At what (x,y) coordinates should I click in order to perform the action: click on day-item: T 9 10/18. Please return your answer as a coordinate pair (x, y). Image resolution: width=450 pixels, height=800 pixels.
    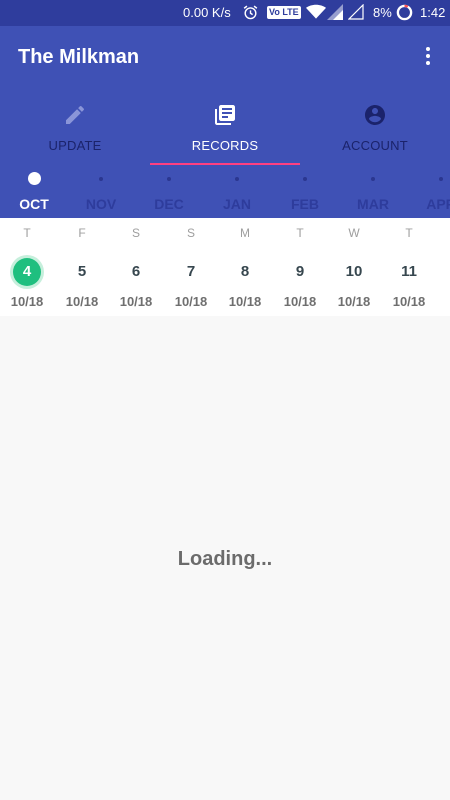
    Looking at the image, I should click on (300, 267).